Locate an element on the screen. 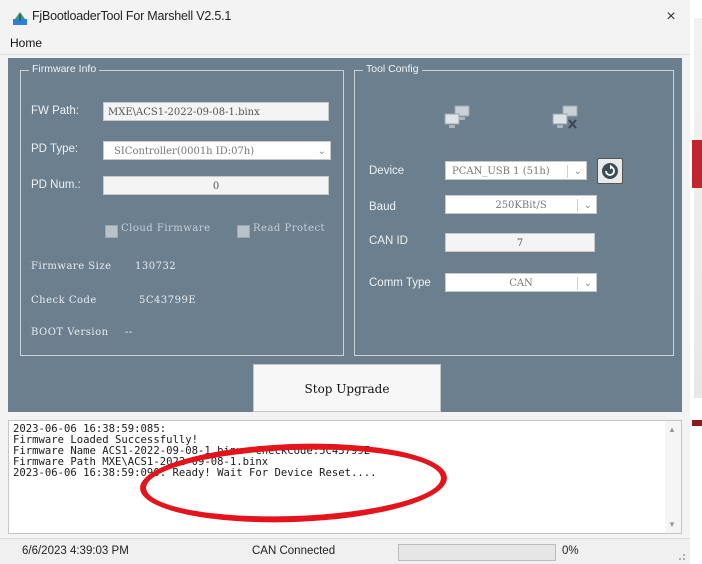 The image size is (702, 564). fw-path-field: MXE\ACS1-2022-09-08-1.binx is located at coordinates (216, 111).